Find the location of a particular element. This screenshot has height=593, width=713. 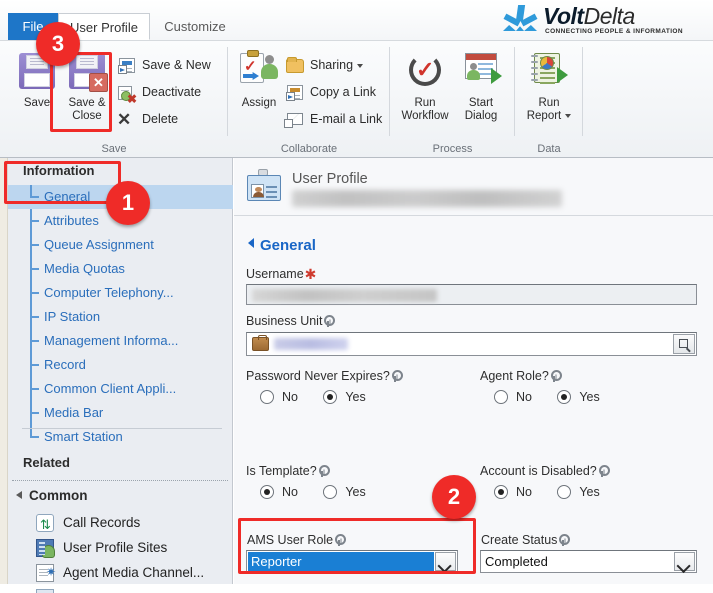

sidebar-item-call-records: Call Records is located at coordinates (120, 523).